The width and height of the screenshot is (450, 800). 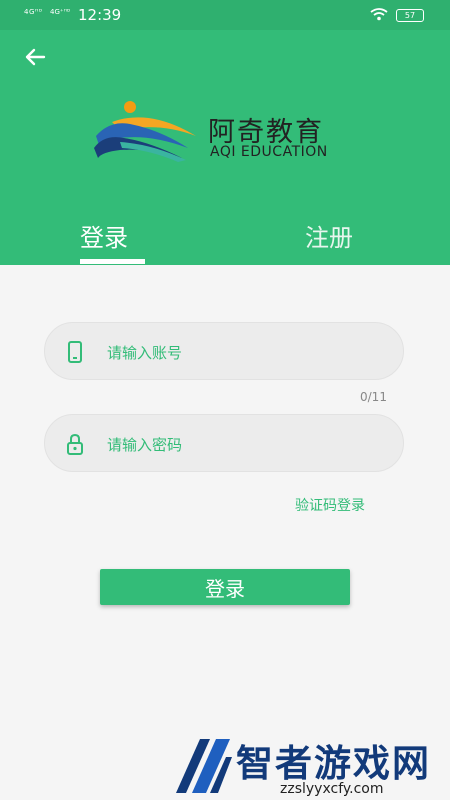 What do you see at coordinates (75, 352) in the screenshot?
I see `phone-icon` at bounding box center [75, 352].